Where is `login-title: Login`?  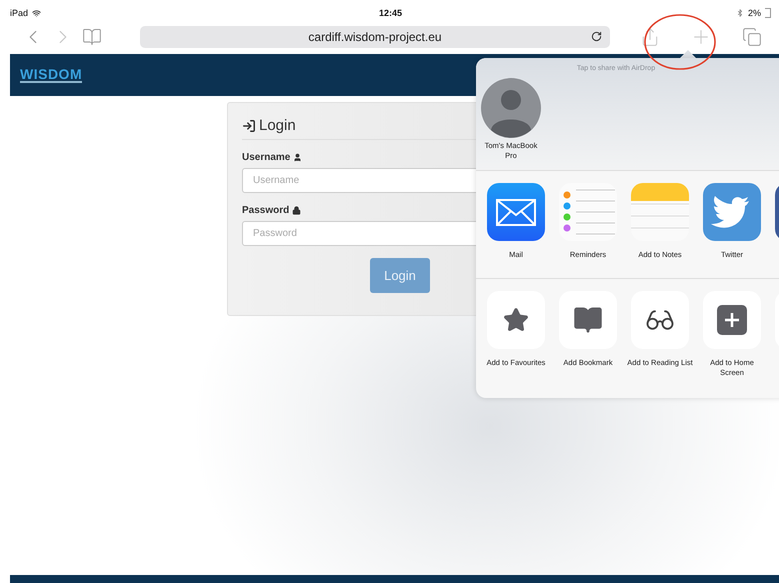
login-title: Login is located at coordinates (277, 125).